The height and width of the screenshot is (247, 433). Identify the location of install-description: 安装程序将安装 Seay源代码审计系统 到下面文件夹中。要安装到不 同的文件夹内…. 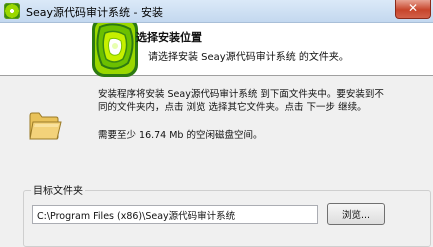
(263, 101).